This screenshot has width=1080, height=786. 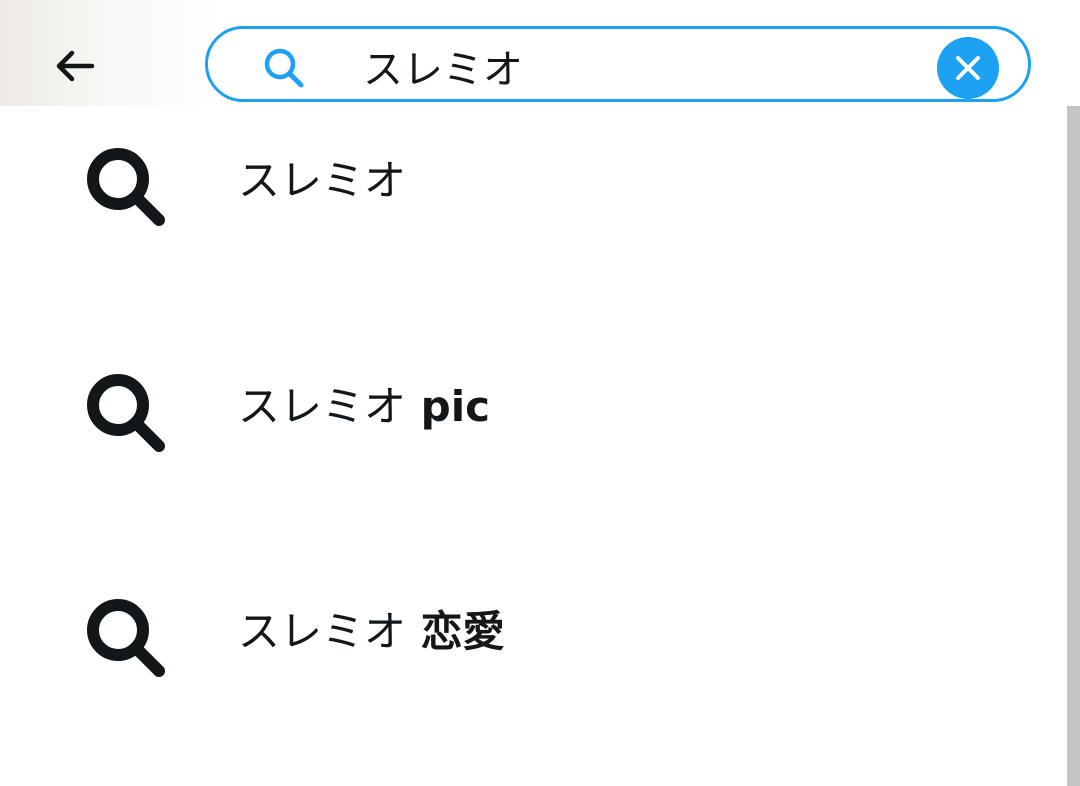 I want to click on back-button, so click(x=74, y=66).